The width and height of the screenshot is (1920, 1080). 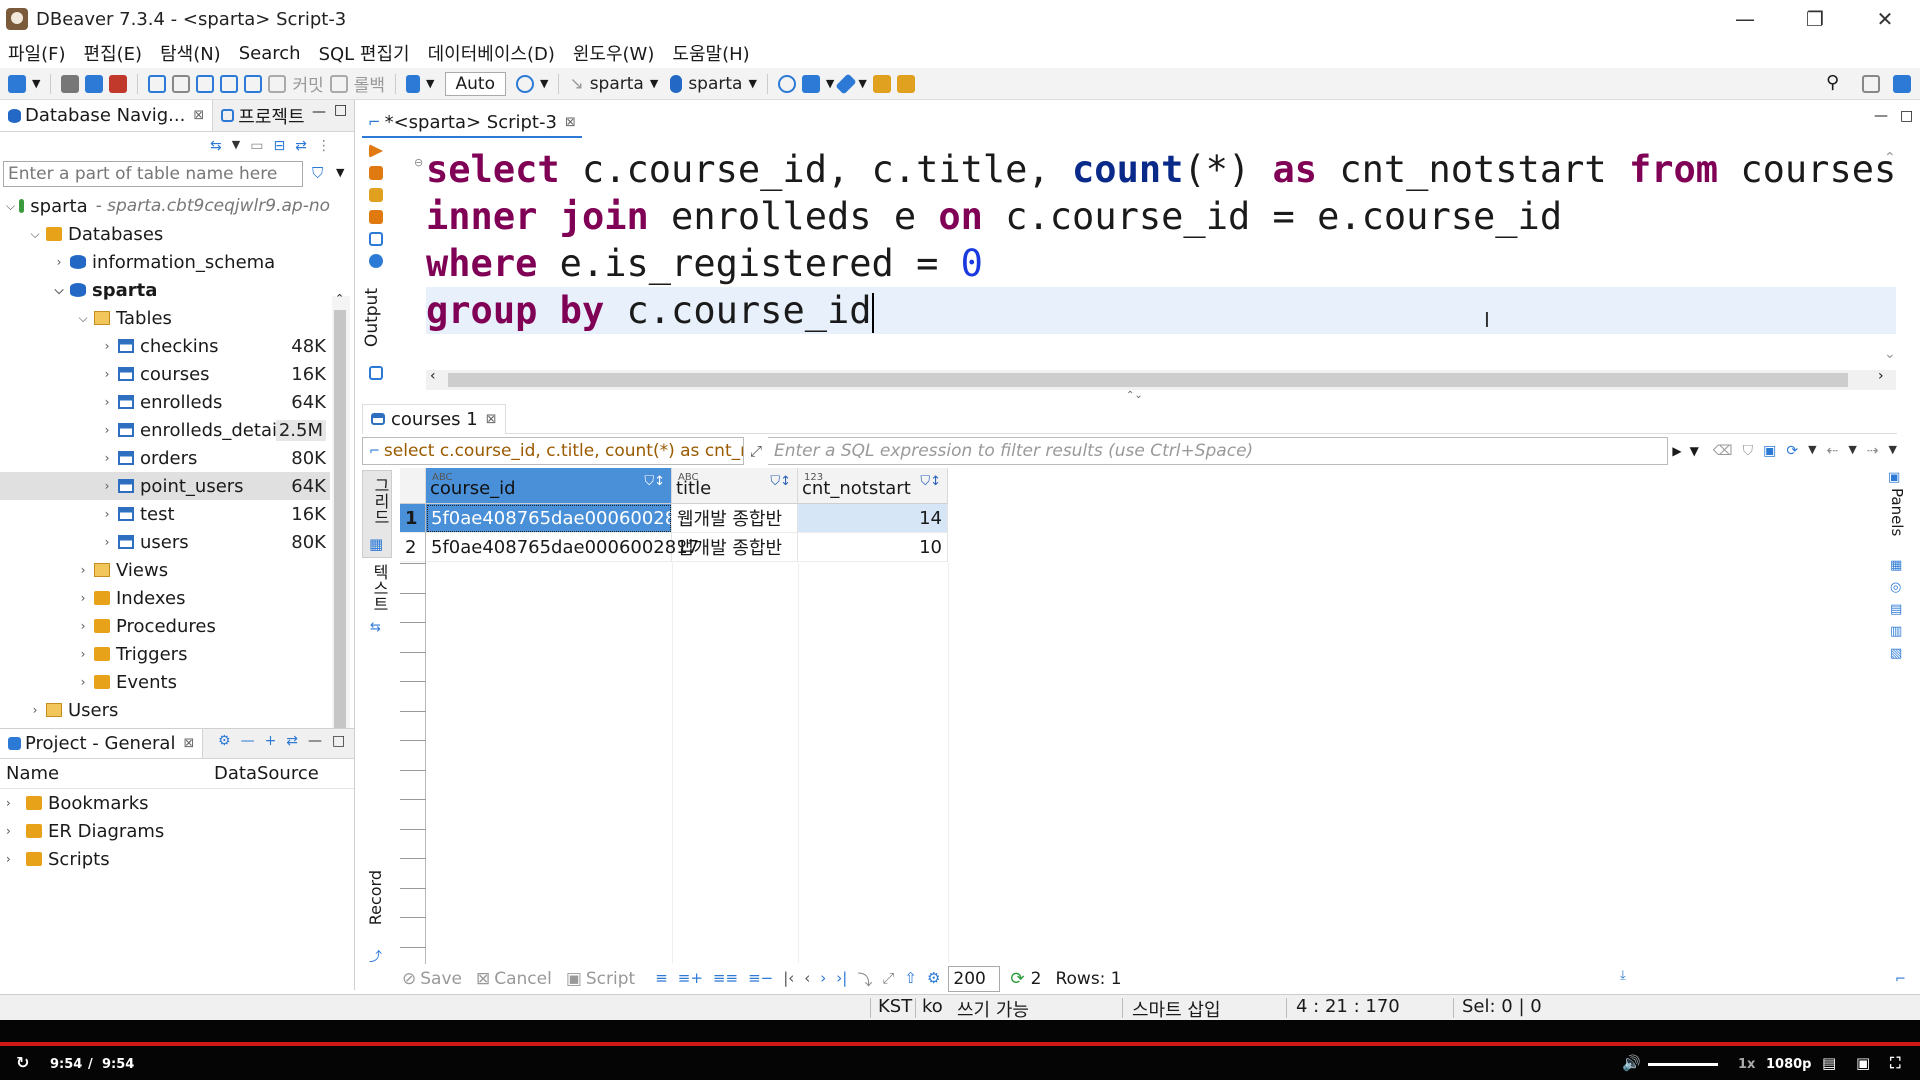 I want to click on execute-in-new-tab-icon, so click(x=376, y=173).